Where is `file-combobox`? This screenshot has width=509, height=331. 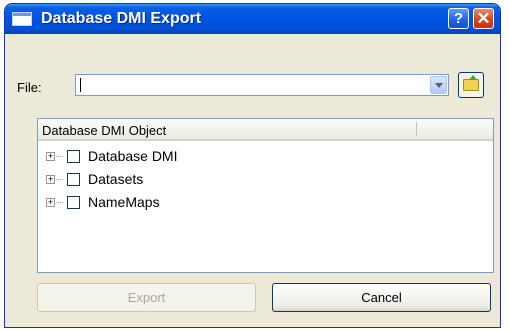 file-combobox is located at coordinates (262, 85).